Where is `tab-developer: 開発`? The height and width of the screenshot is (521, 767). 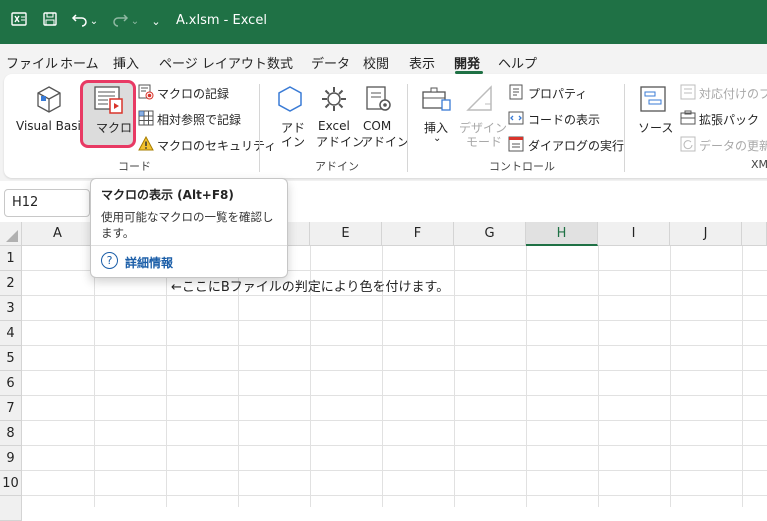 tab-developer: 開発 is located at coordinates (467, 62).